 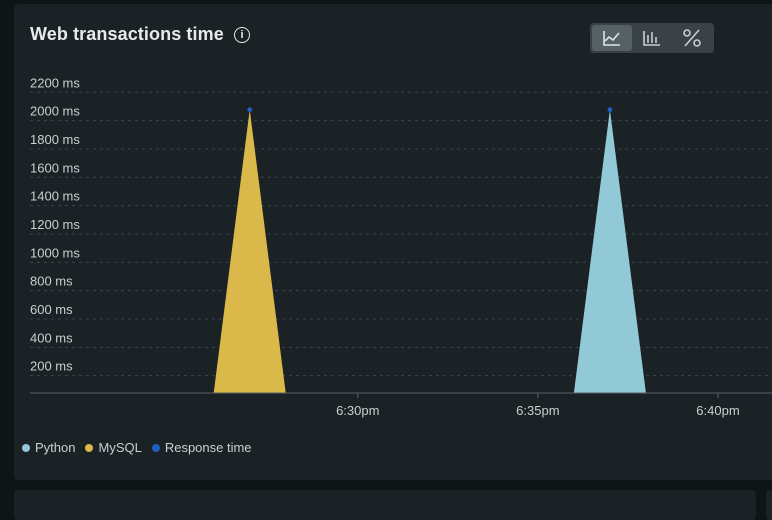 I want to click on legend-label-response-time: Response time, so click(x=208, y=447).